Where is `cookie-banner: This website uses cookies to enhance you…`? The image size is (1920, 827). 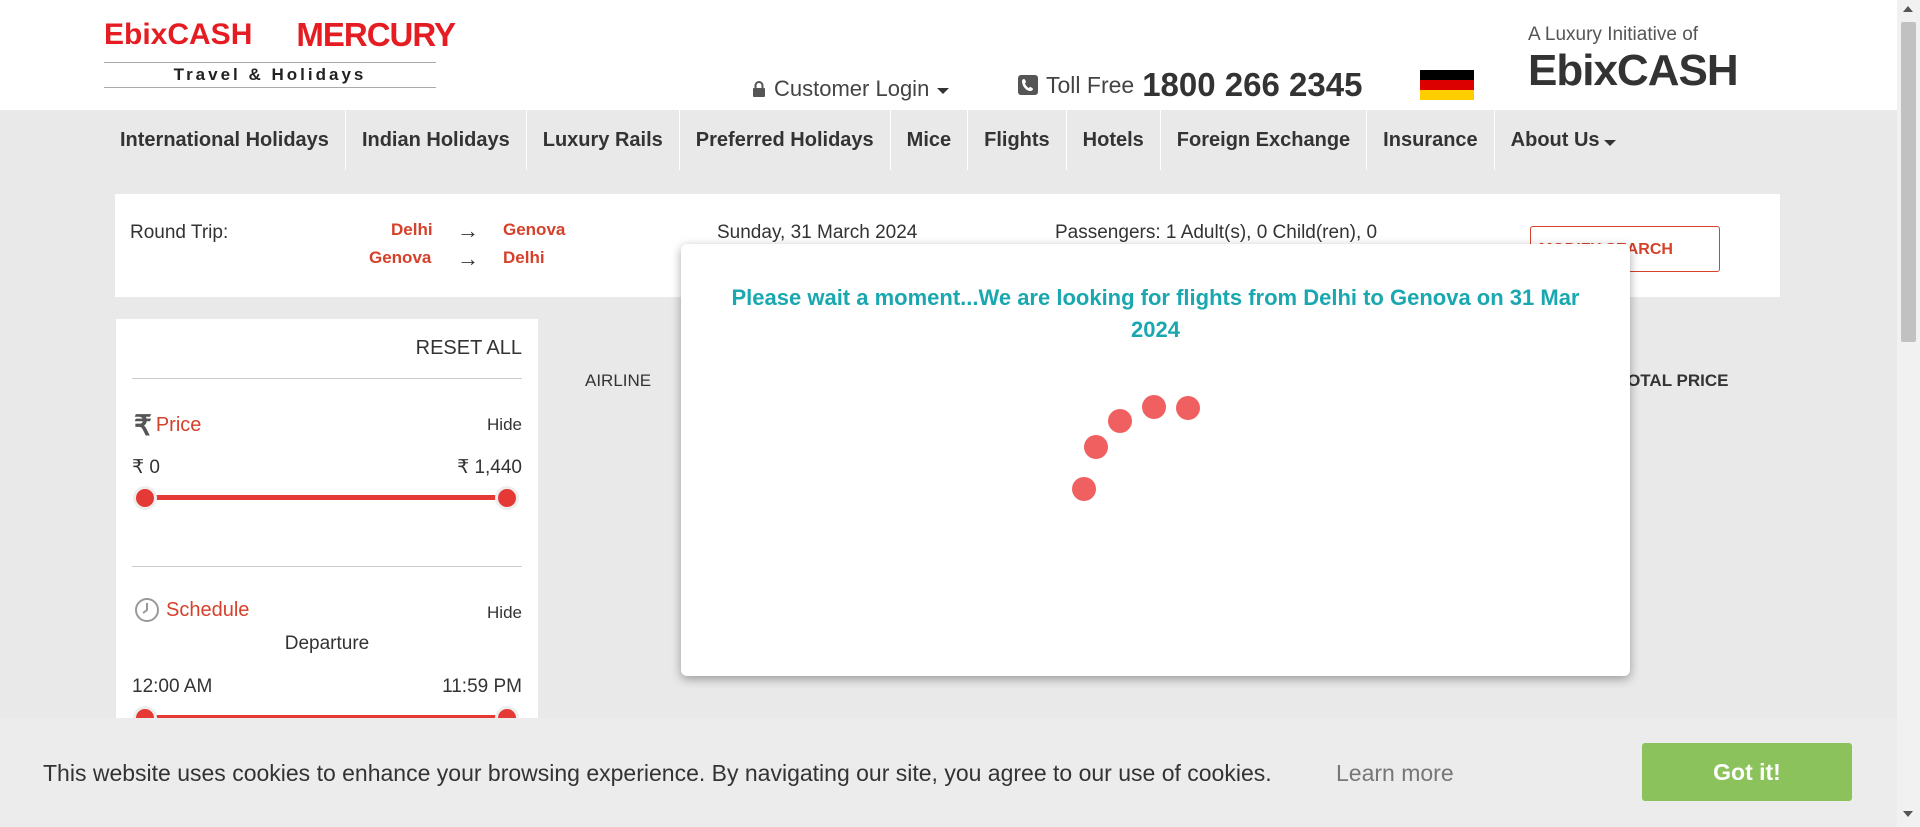 cookie-banner: This website uses cookies to enhance you… is located at coordinates (948, 772).